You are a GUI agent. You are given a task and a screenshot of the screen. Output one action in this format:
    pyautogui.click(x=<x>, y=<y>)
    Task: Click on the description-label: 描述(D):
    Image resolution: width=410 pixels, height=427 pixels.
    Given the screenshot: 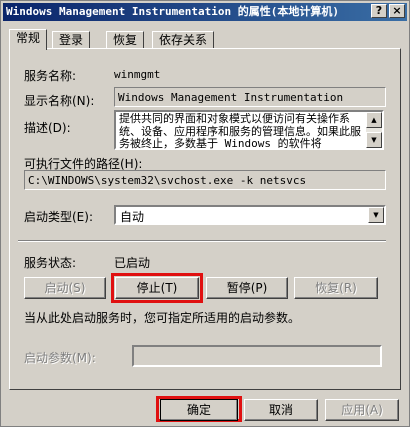 What is the action you would take?
    pyautogui.click(x=47, y=128)
    